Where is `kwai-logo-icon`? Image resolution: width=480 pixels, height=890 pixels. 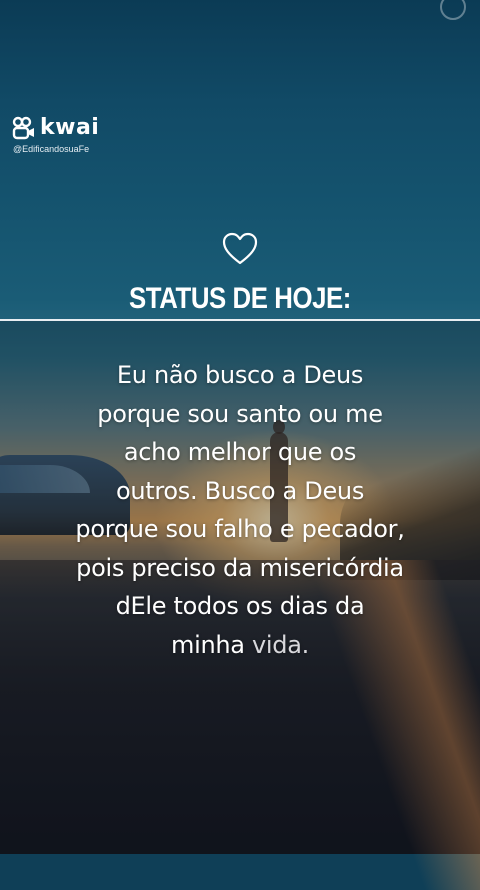
kwai-logo-icon is located at coordinates (23, 128).